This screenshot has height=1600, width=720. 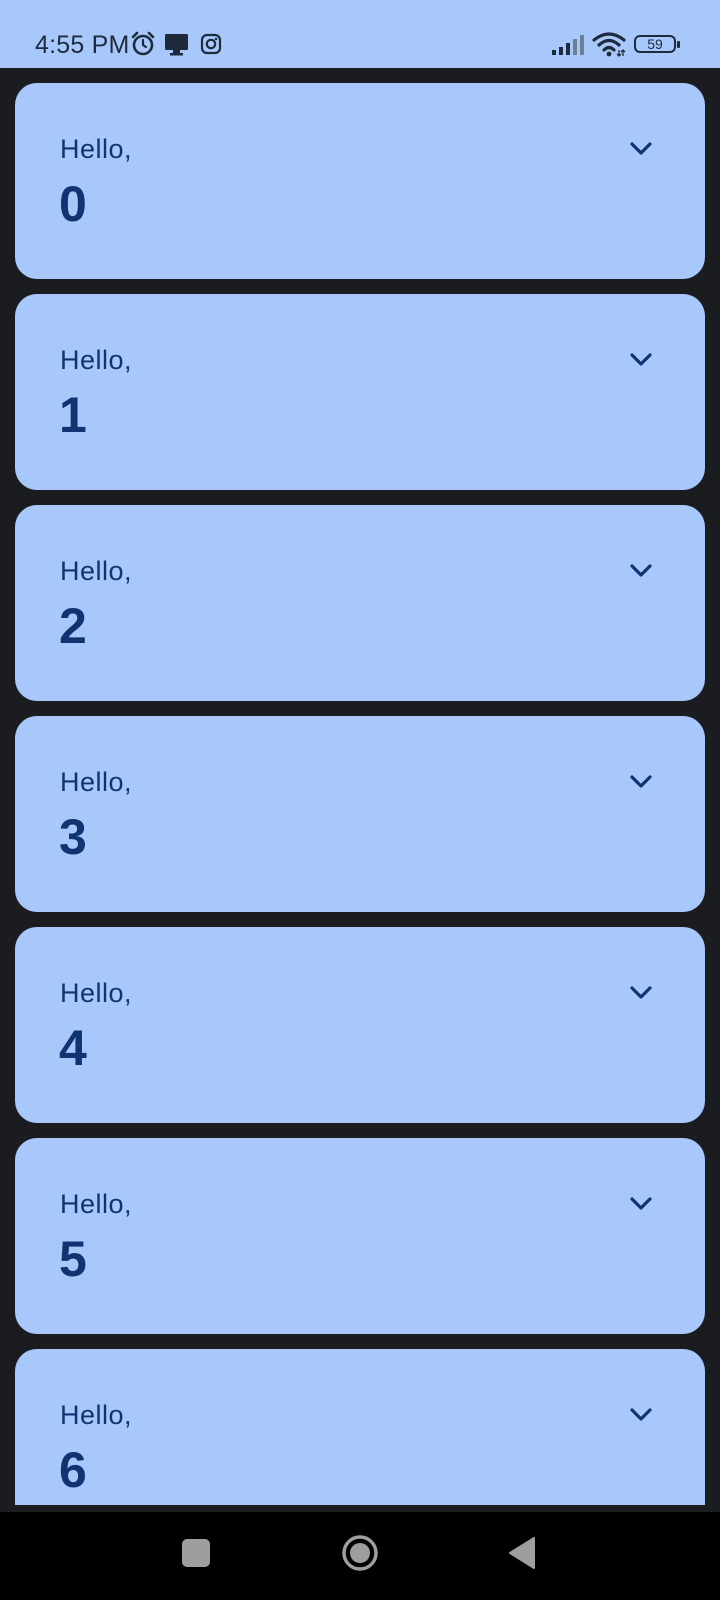 I want to click on card-number: 6, so click(x=73, y=1470).